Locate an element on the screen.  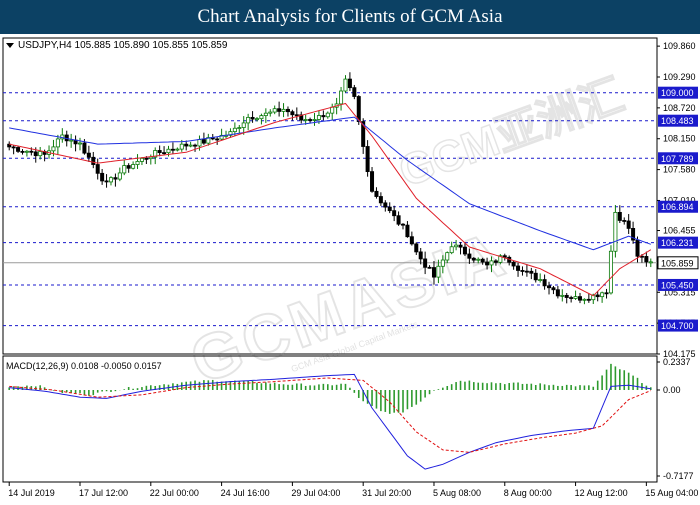
macd-tick-label: 0.00 is located at coordinates (672, 390).